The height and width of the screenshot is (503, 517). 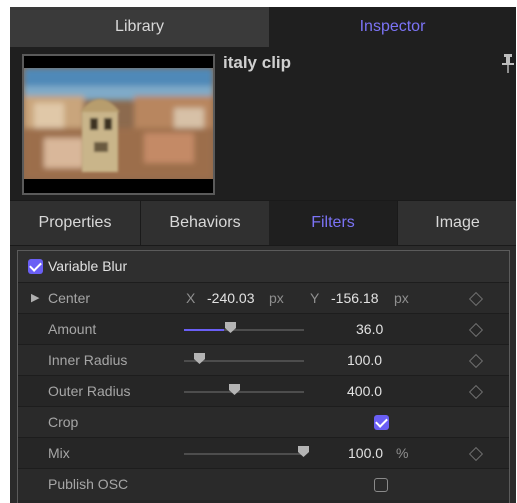 I want to click on tab-inspector: Inspector, so click(x=392, y=27).